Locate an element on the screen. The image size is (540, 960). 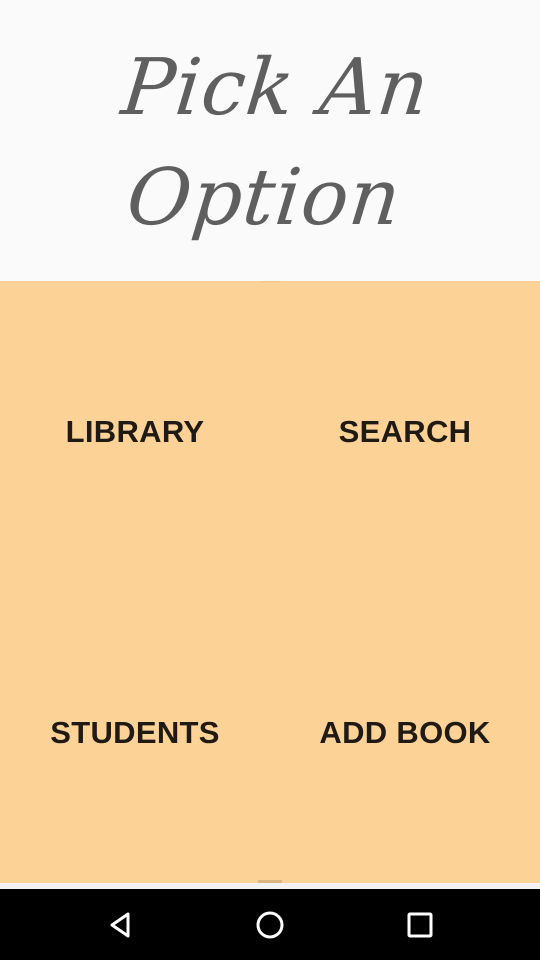
circle-home-icon is located at coordinates (270, 924).